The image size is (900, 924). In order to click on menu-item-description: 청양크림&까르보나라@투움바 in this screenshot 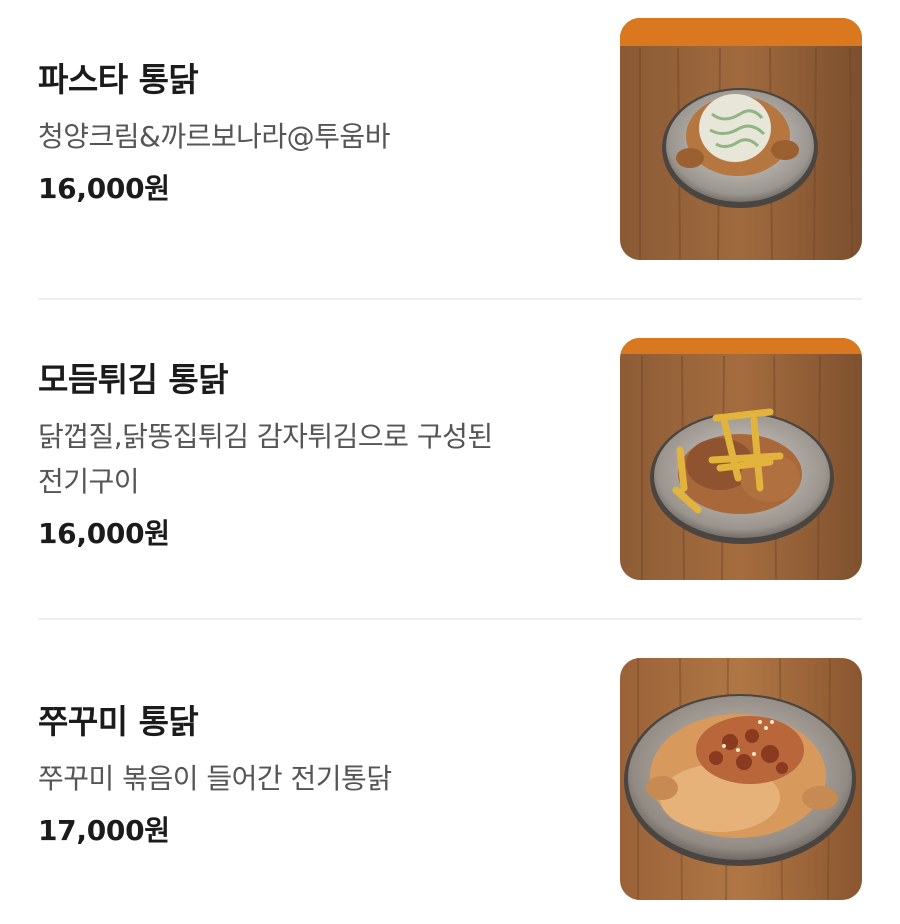, I will do `click(318, 136)`.